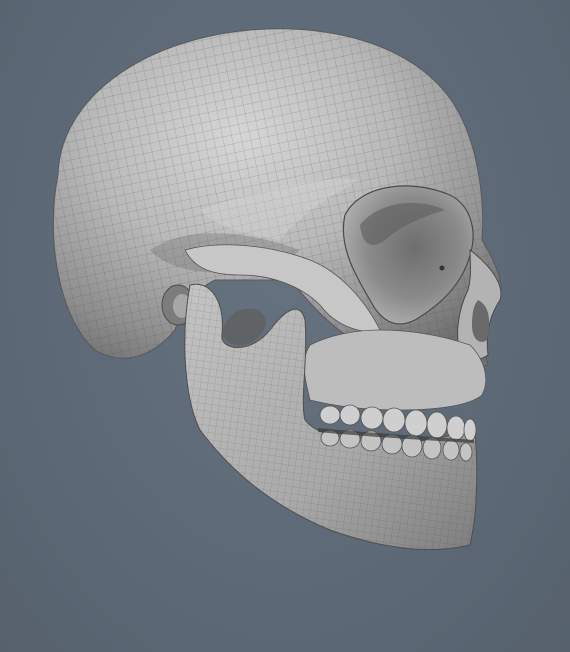  Describe the element at coordinates (395, 370) in the screenshot. I see `maxilla` at that location.